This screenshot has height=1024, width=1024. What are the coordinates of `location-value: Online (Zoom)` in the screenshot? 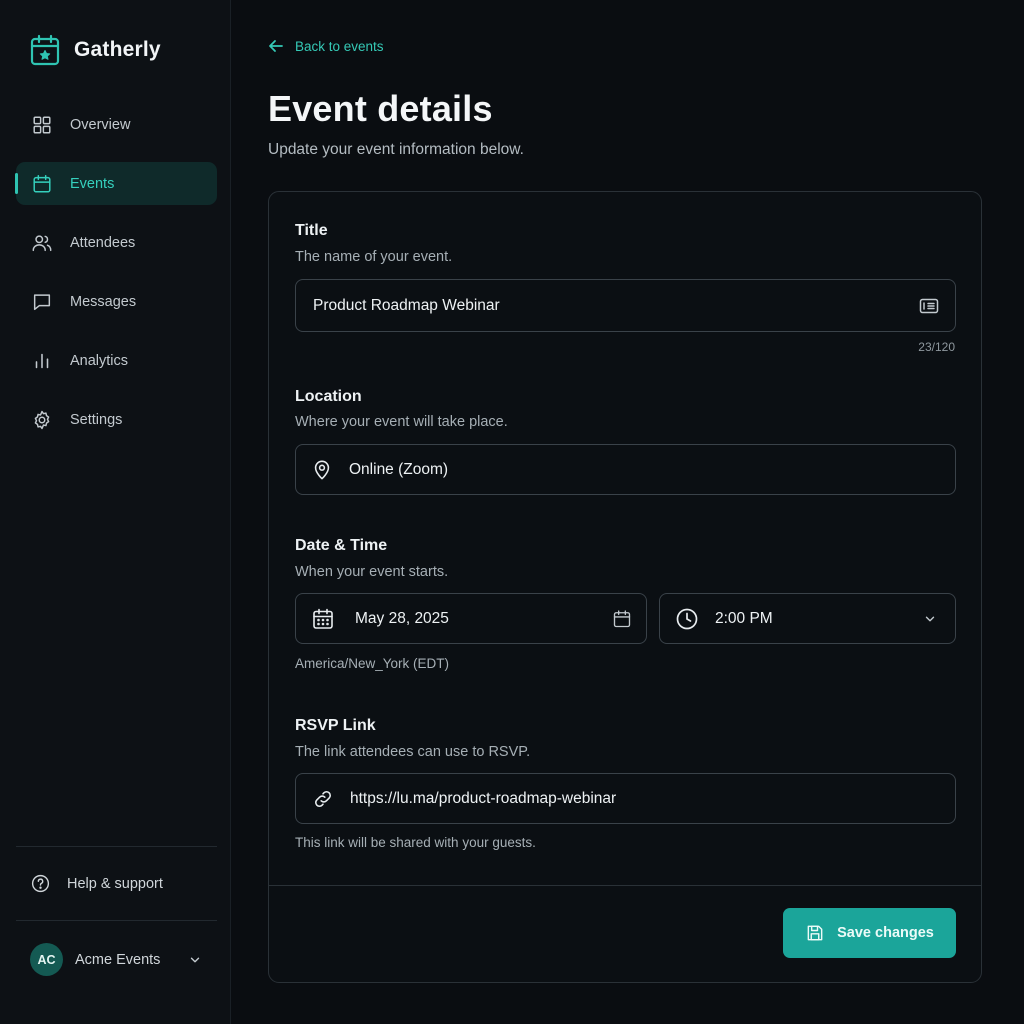 It's located at (399, 469).